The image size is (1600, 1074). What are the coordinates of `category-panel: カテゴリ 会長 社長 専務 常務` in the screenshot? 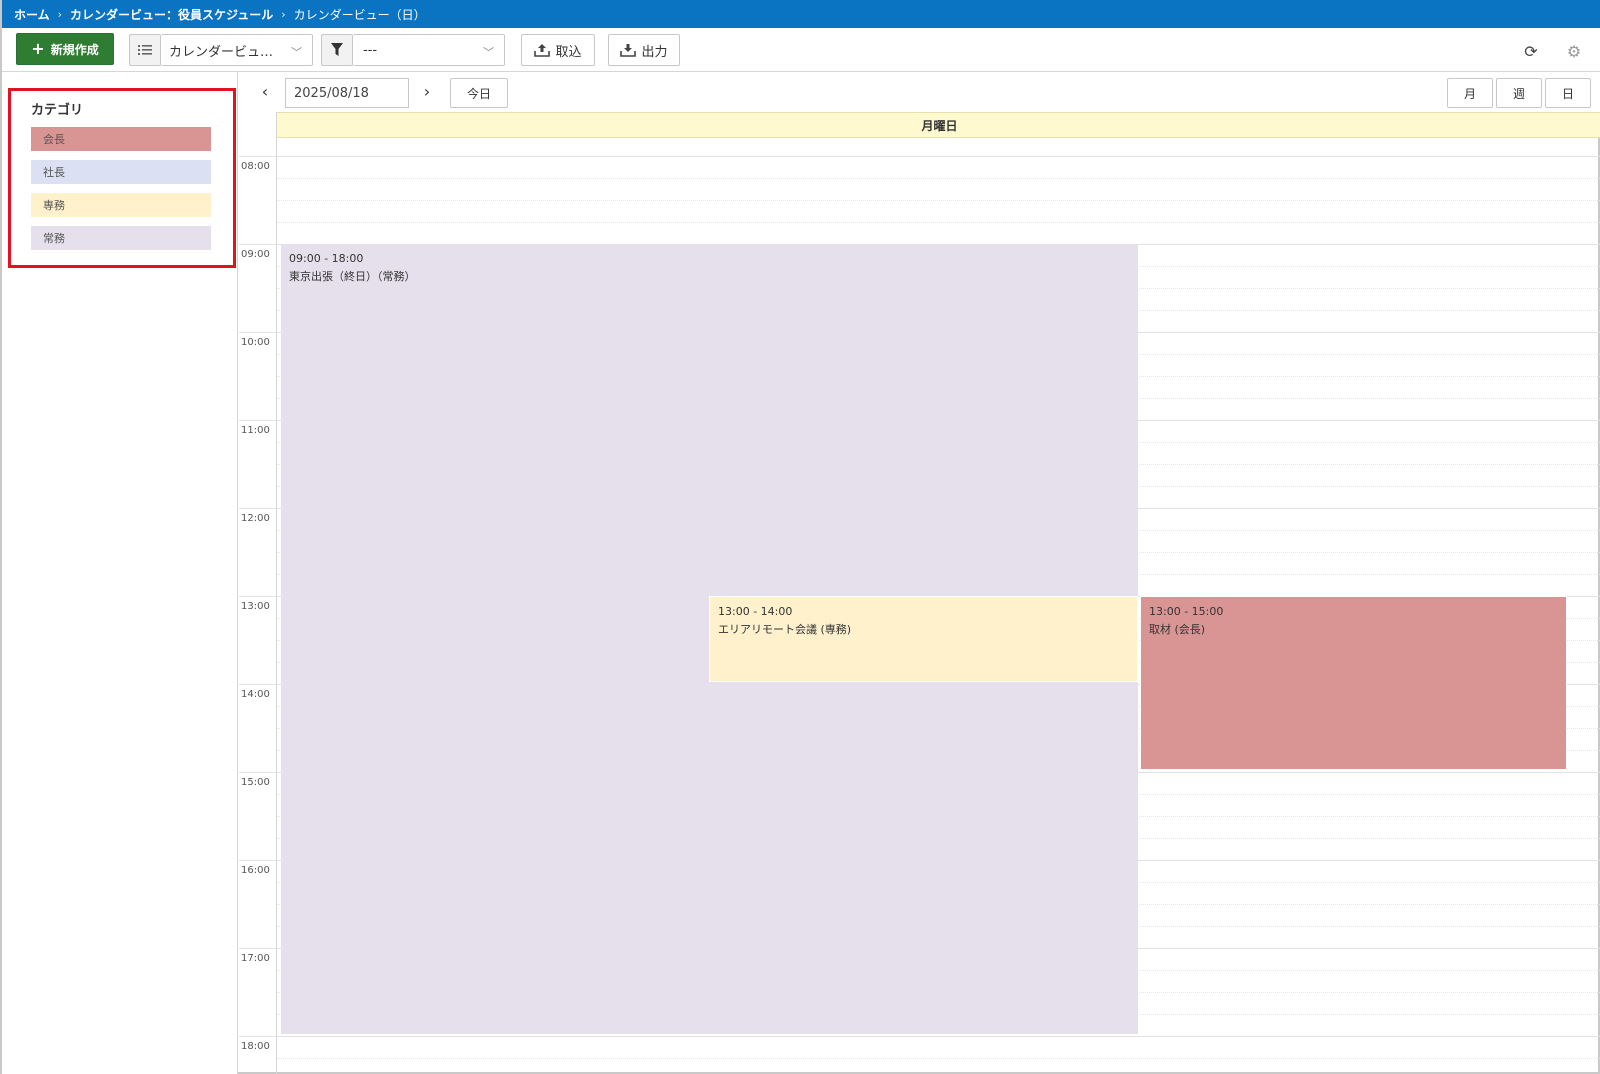 It's located at (122, 178).